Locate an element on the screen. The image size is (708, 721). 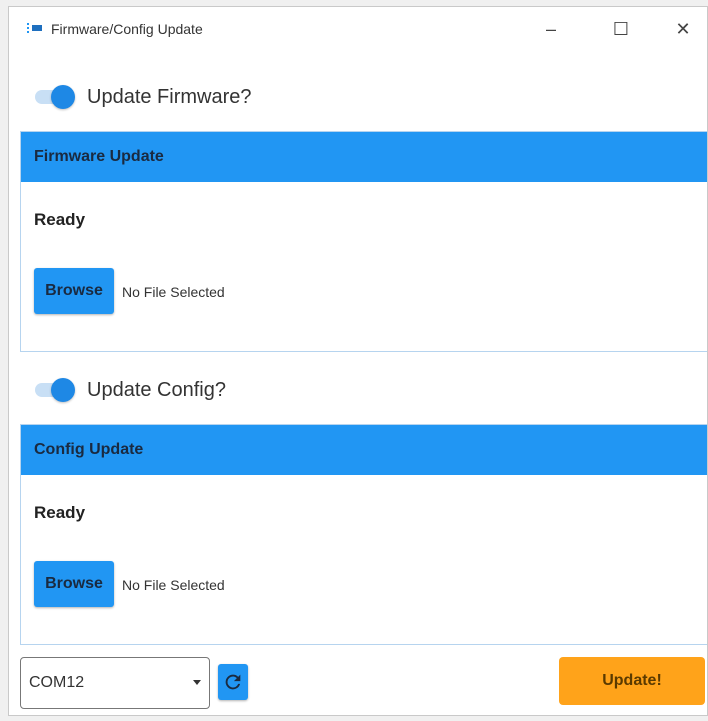
config-toggle-row: Update Config? is located at coordinates (358, 390).